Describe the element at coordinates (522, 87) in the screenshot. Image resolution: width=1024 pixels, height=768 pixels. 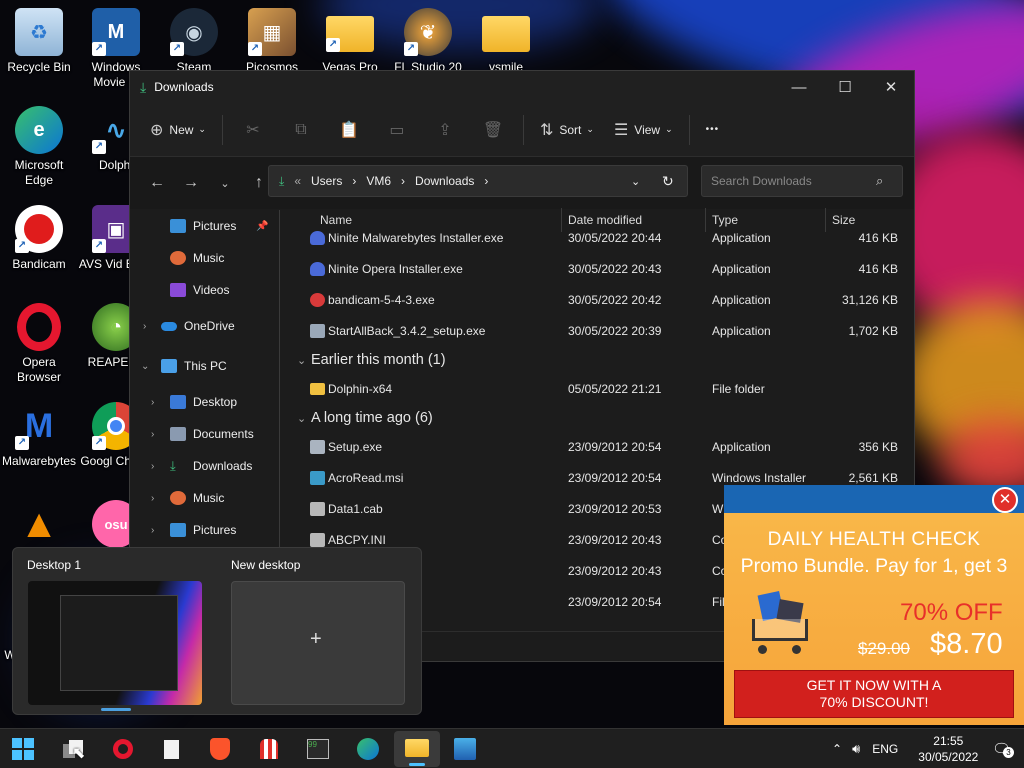
I see `title-bar: ⤓ Downloads — ☐ ✕` at that location.